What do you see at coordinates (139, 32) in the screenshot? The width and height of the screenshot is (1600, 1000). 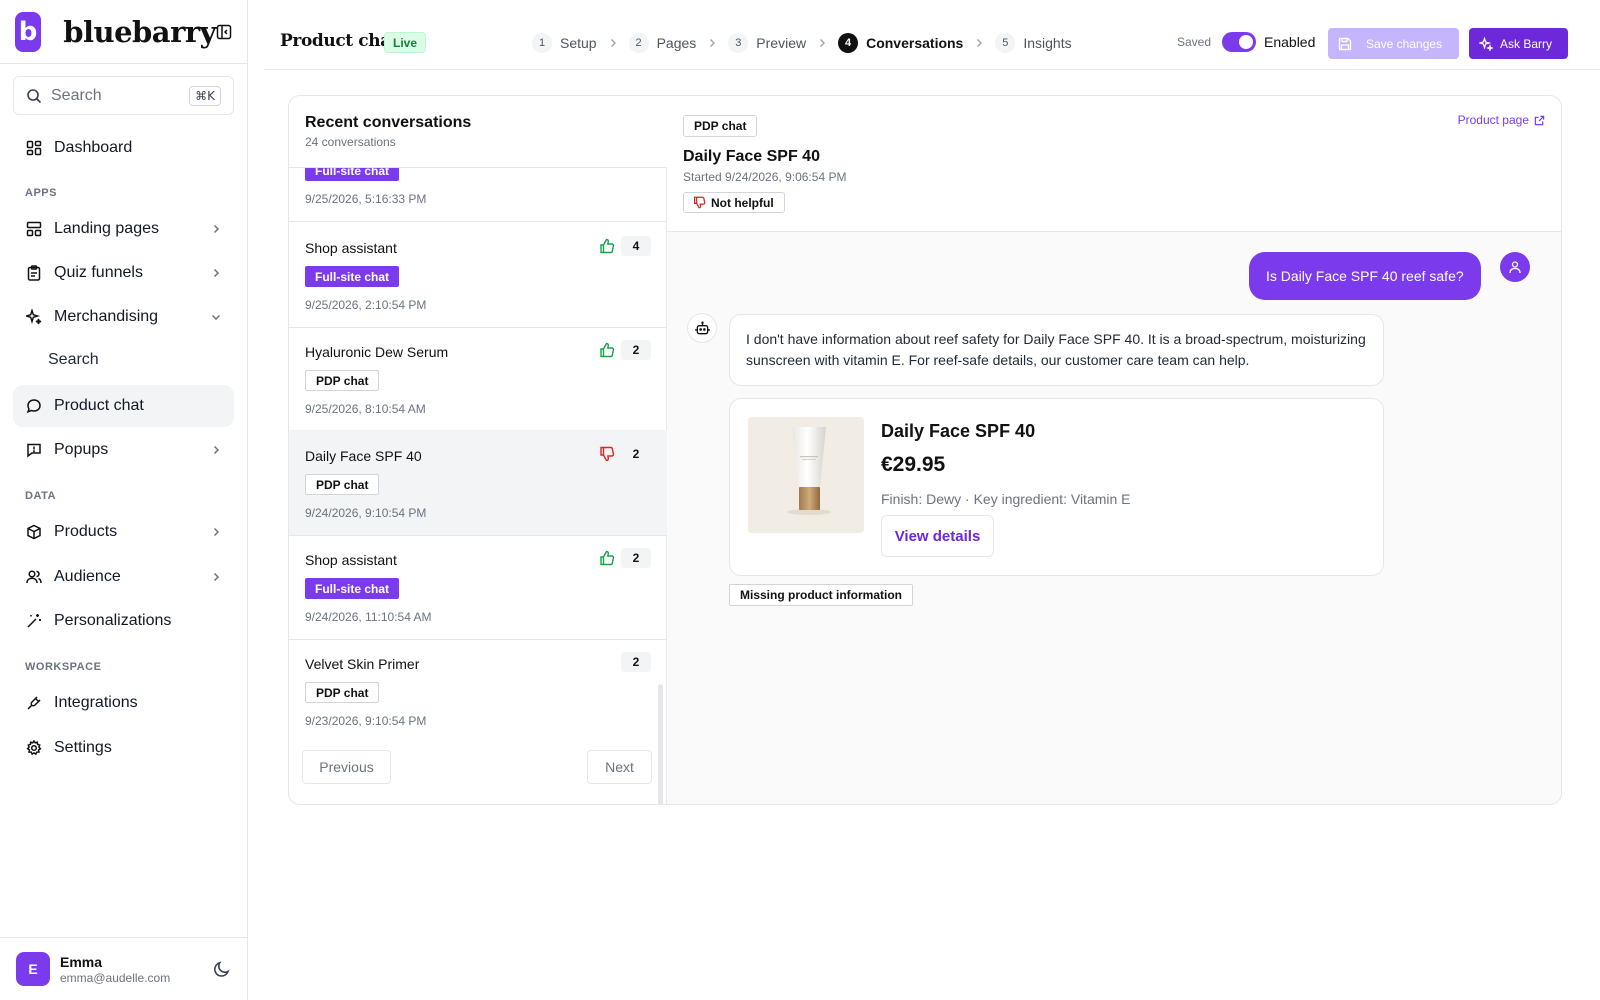 I see `brand-wordmark: bluebarry` at bounding box center [139, 32].